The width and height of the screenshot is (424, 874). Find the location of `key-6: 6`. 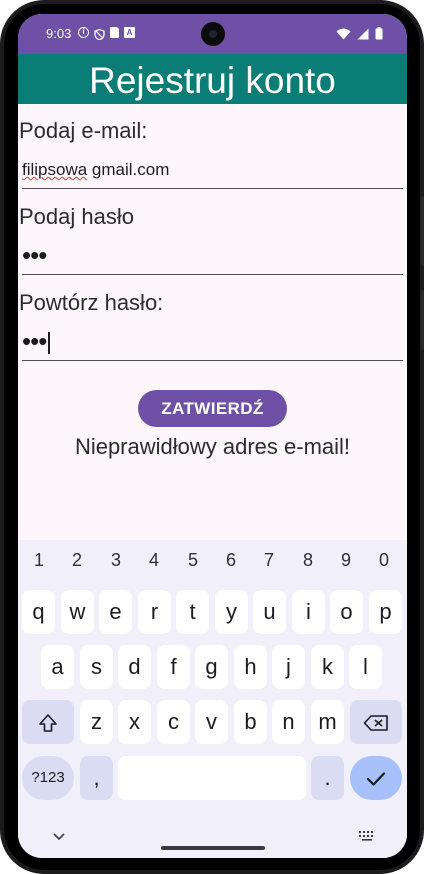

key-6: 6 is located at coordinates (231, 560).